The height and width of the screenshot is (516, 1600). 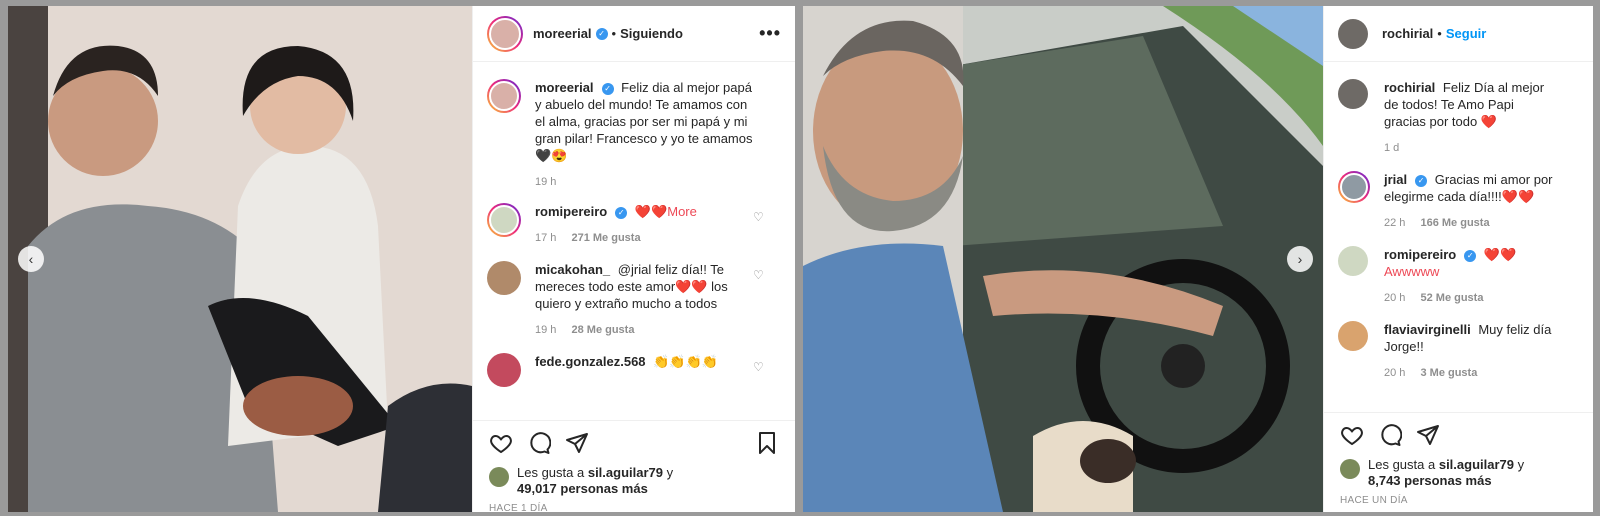 What do you see at coordinates (1374, 500) in the screenshot?
I see `post-time-ago: HACE UN DÍA` at bounding box center [1374, 500].